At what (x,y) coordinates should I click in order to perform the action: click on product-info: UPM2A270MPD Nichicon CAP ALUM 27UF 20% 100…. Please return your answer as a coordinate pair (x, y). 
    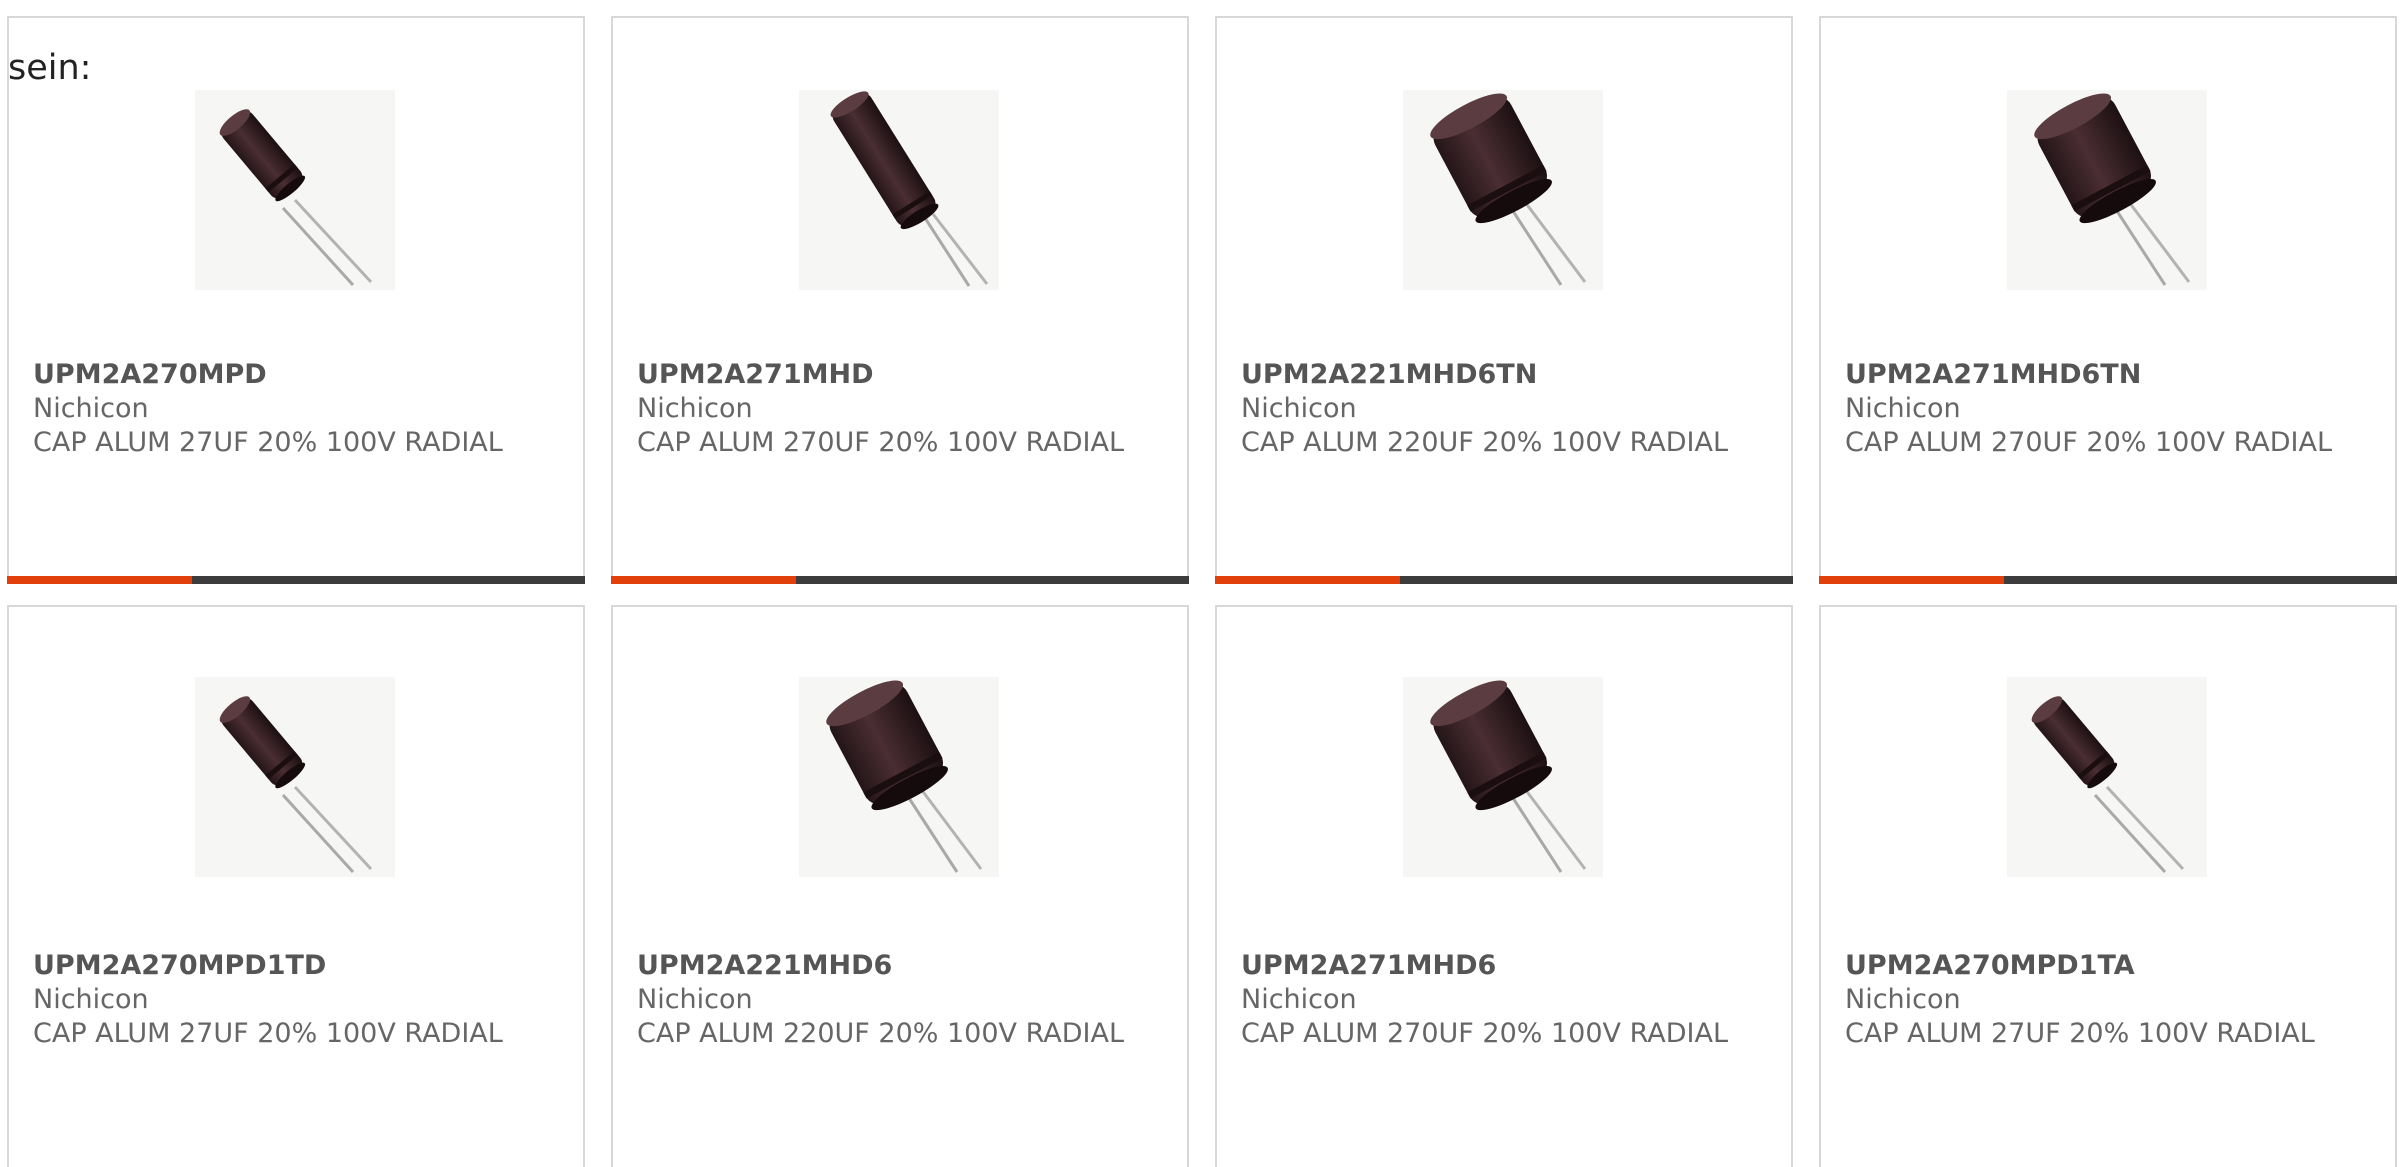
    Looking at the image, I should click on (298, 409).